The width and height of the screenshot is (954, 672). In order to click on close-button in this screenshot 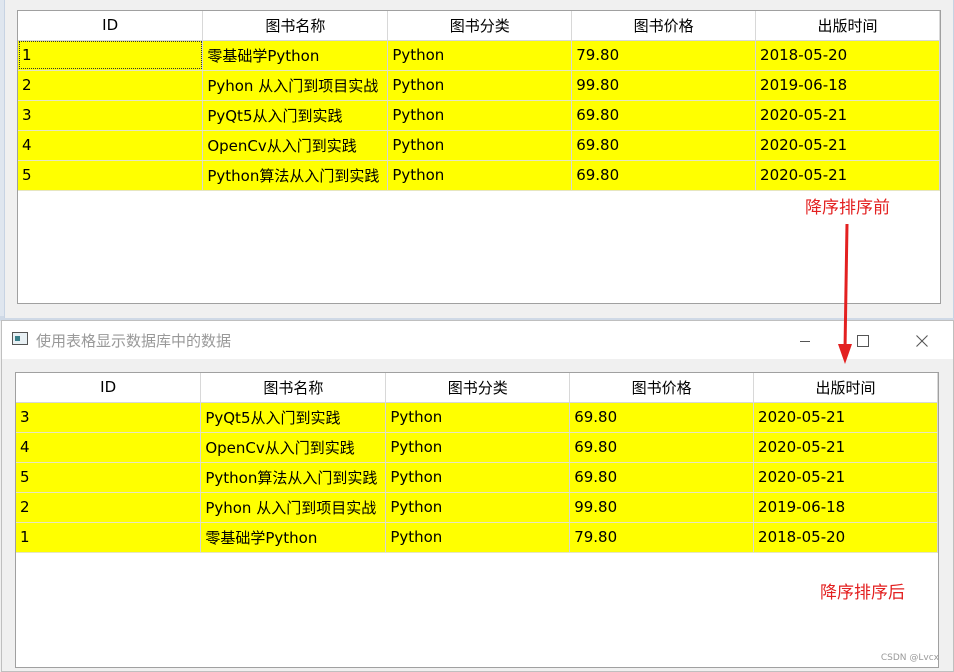, I will do `click(922, 341)`.